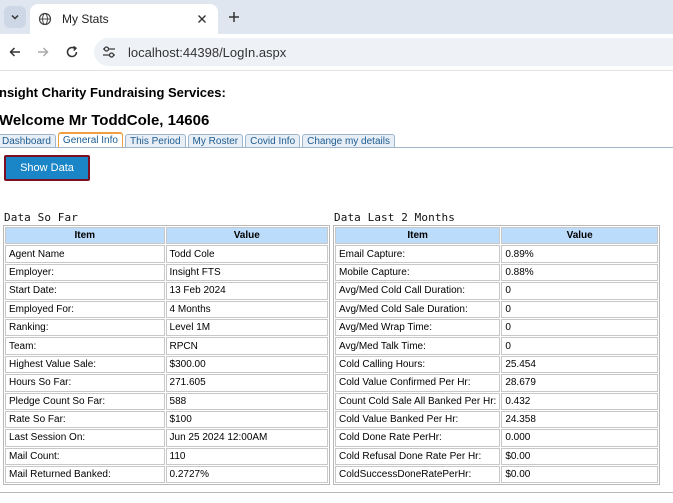 The height and width of the screenshot is (503, 673). Describe the element at coordinates (85, 291) in the screenshot. I see `item-cell: Start Date:` at that location.